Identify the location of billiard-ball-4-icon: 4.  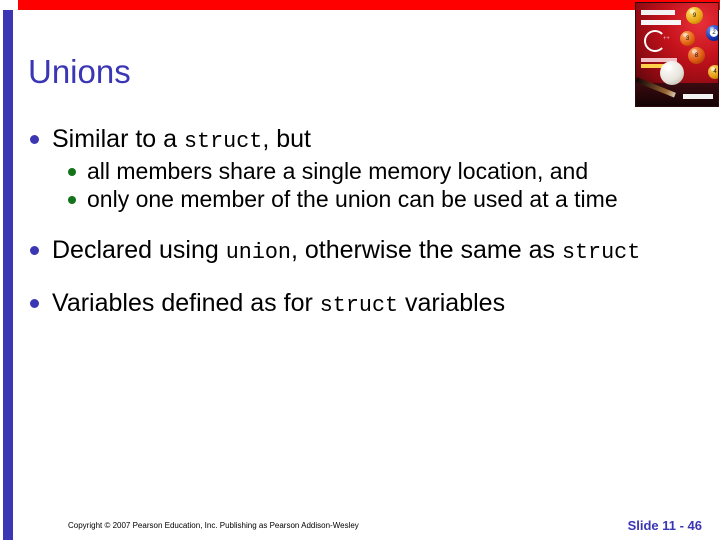
(713, 72).